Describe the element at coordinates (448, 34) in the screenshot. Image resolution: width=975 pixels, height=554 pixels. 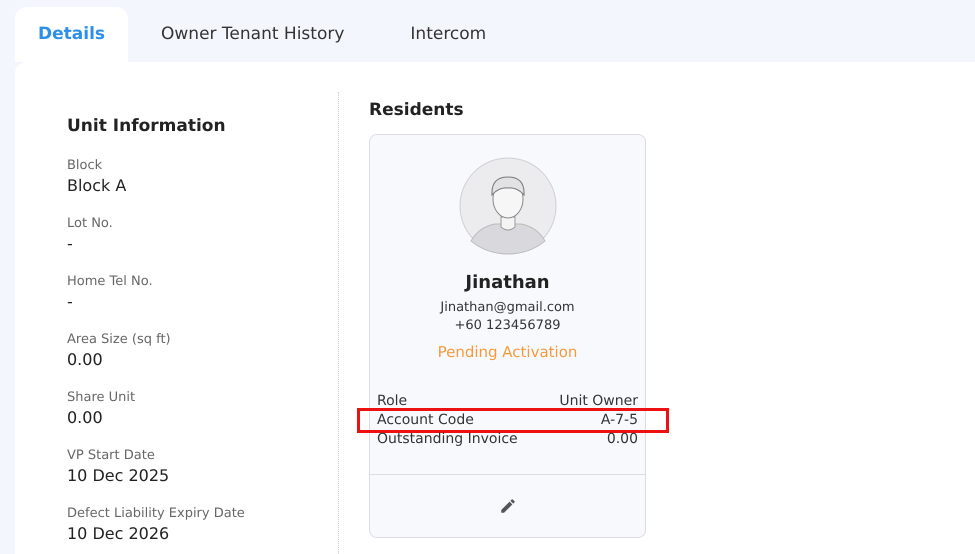
I see `tab: Intercom` at that location.